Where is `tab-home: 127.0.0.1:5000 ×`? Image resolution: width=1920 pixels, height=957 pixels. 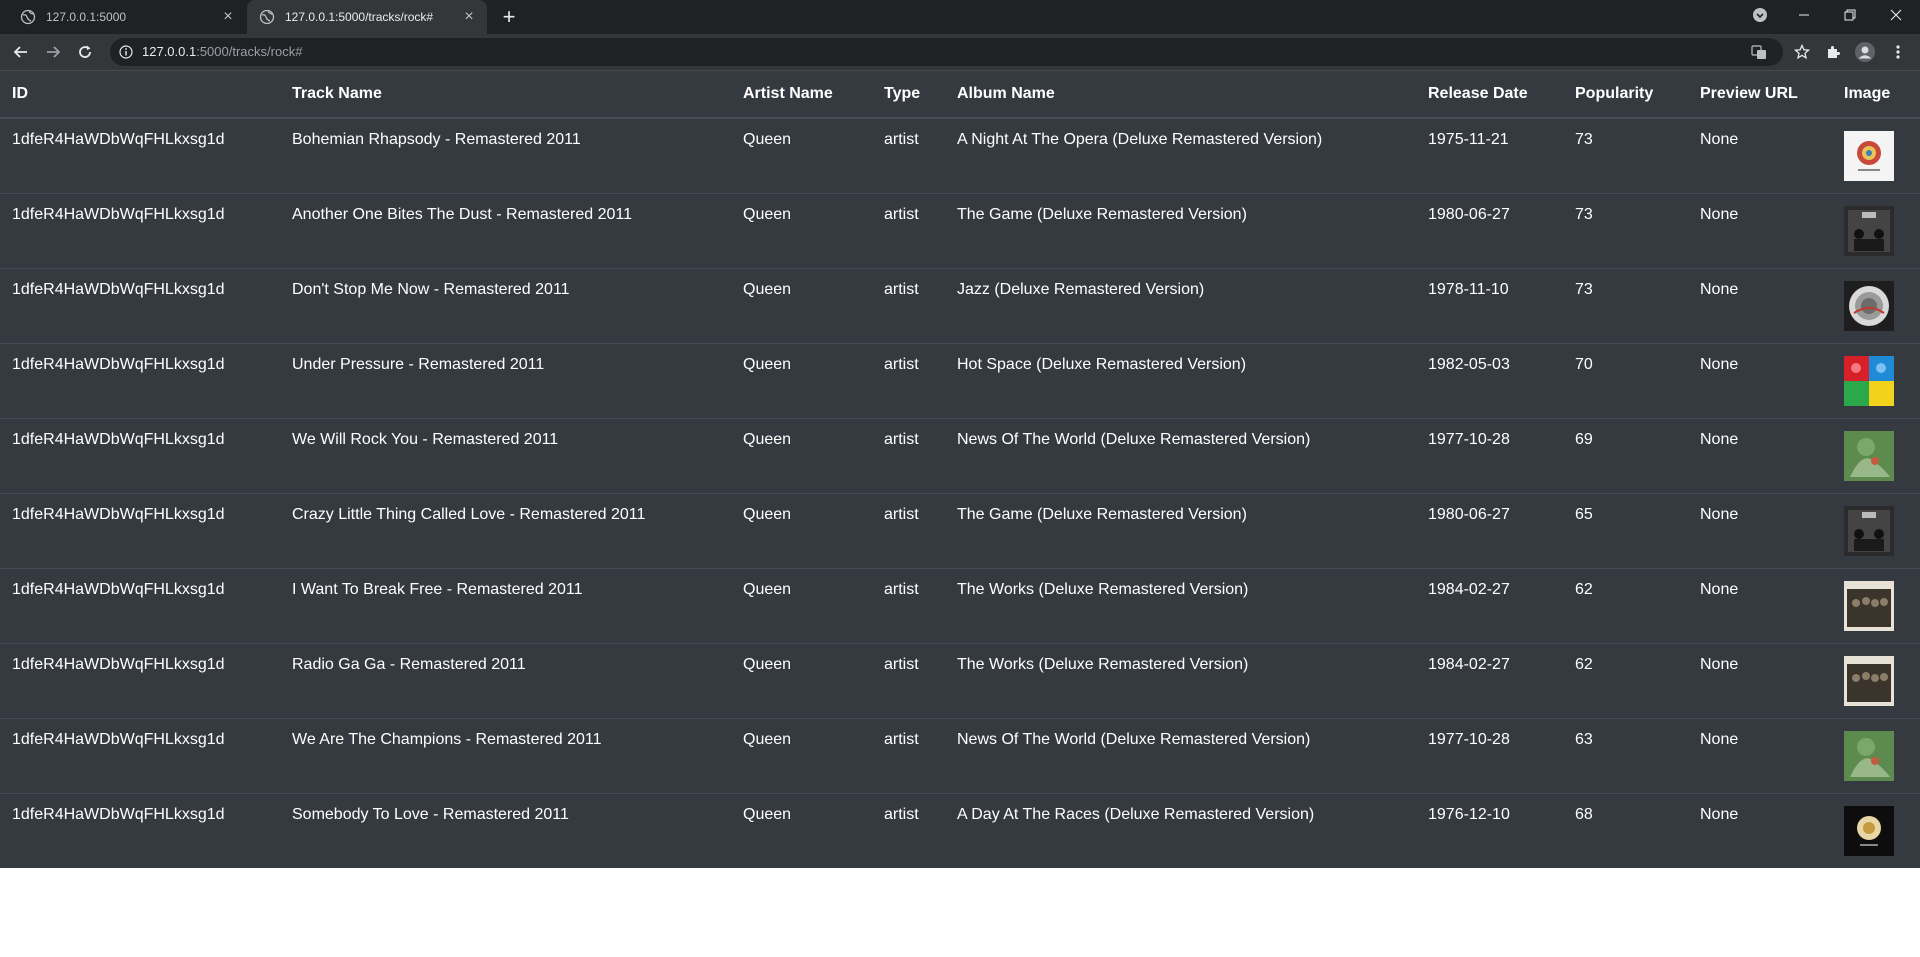 tab-home: 127.0.0.1:5000 × is located at coordinates (127, 17).